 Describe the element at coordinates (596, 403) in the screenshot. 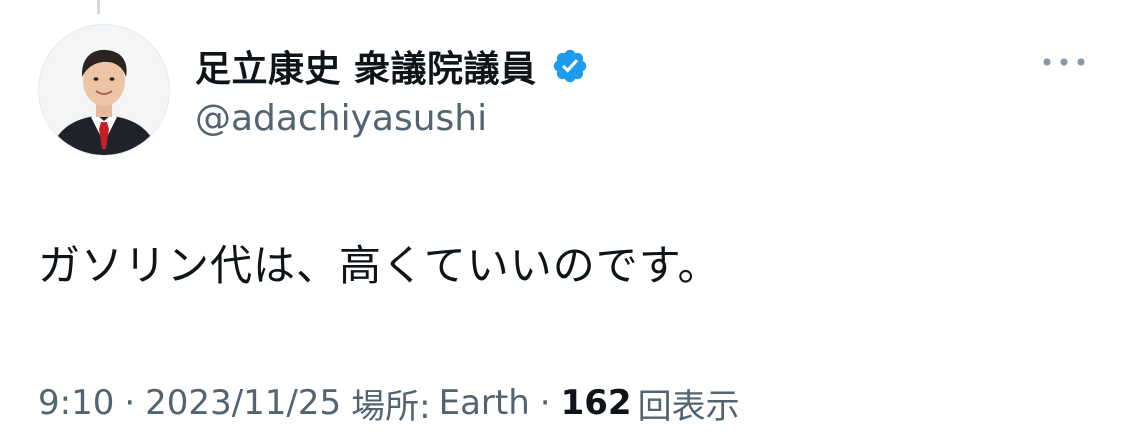

I see `views-count: 162` at that location.